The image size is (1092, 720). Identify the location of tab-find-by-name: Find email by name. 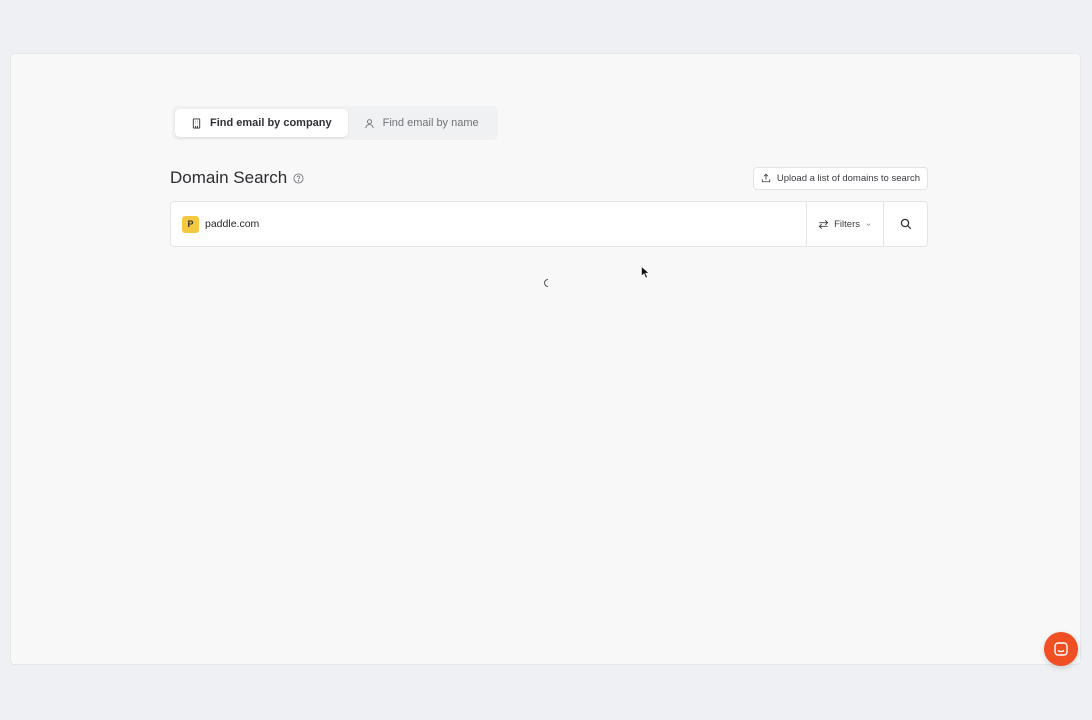
(421, 123).